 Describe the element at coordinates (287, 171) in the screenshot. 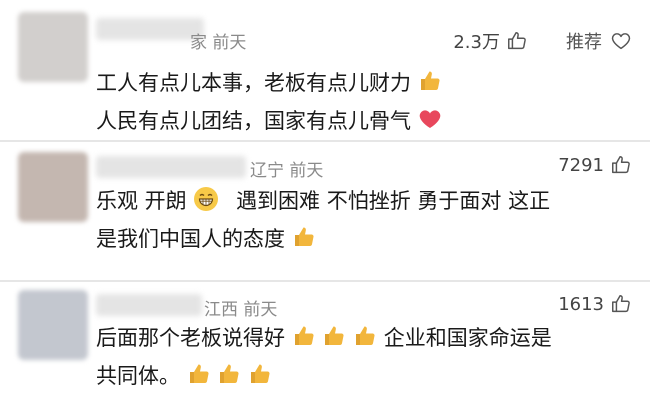

I see `location-time: 辽宁 前天` at that location.